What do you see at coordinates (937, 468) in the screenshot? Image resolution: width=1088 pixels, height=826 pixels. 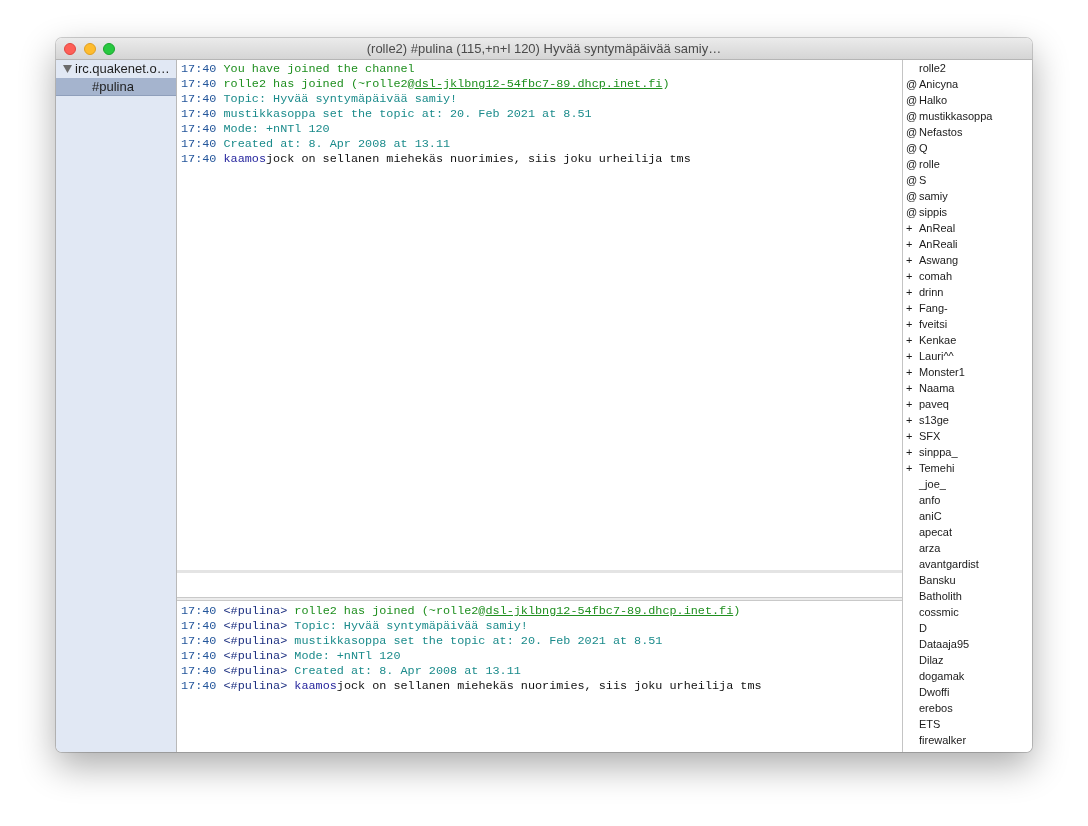 I see `nick-list-name: Temehi` at bounding box center [937, 468].